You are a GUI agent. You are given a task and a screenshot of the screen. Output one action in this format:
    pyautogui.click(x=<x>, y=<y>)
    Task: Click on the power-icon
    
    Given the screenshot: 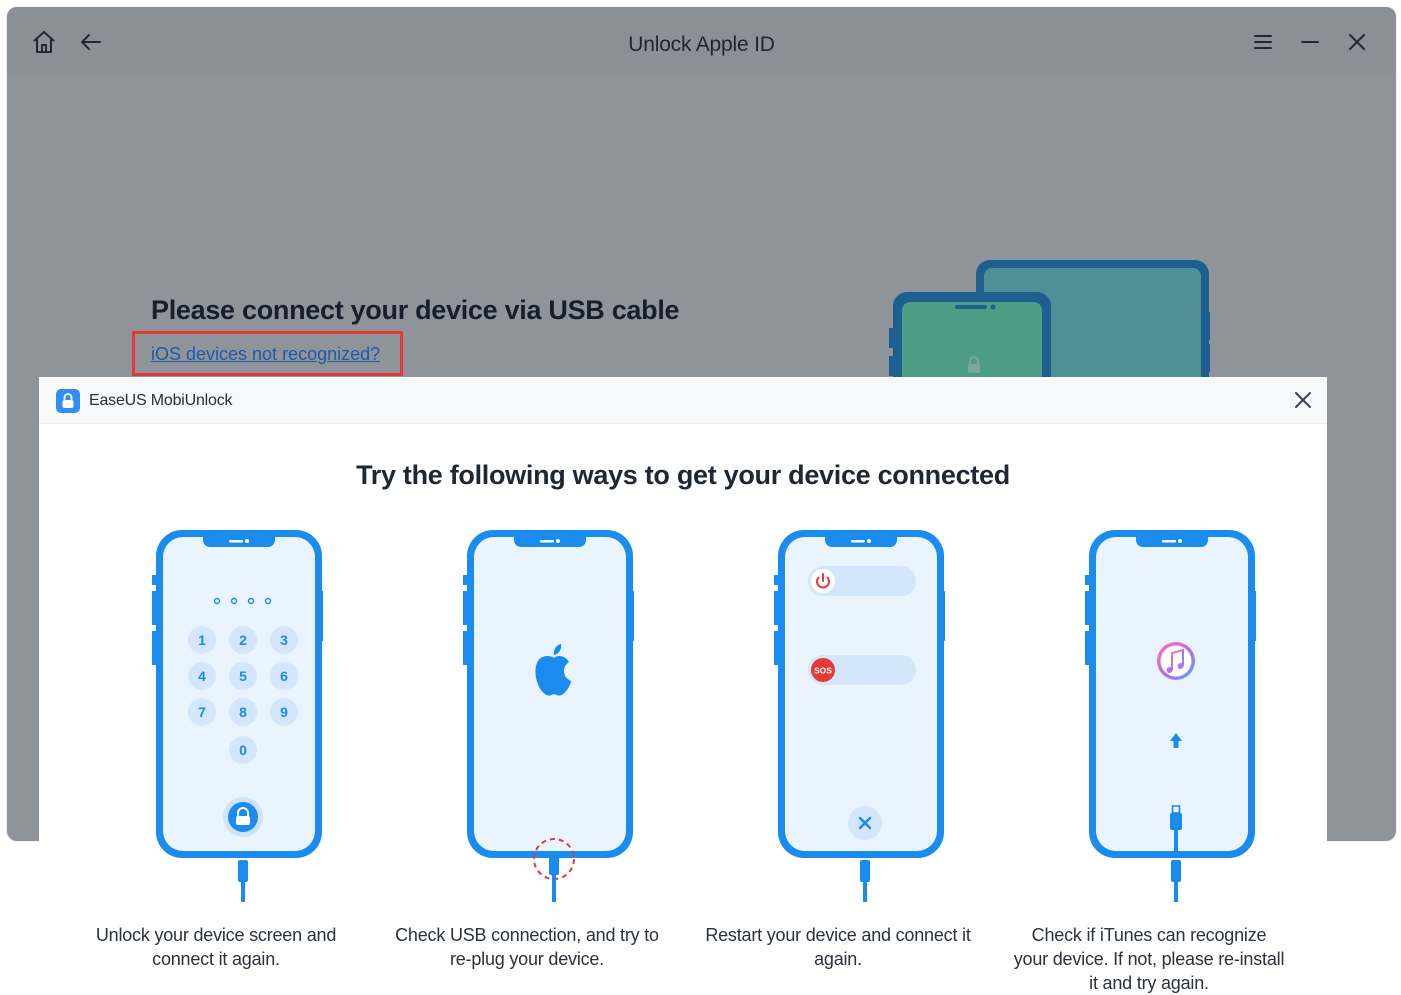 What is the action you would take?
    pyautogui.click(x=823, y=581)
    